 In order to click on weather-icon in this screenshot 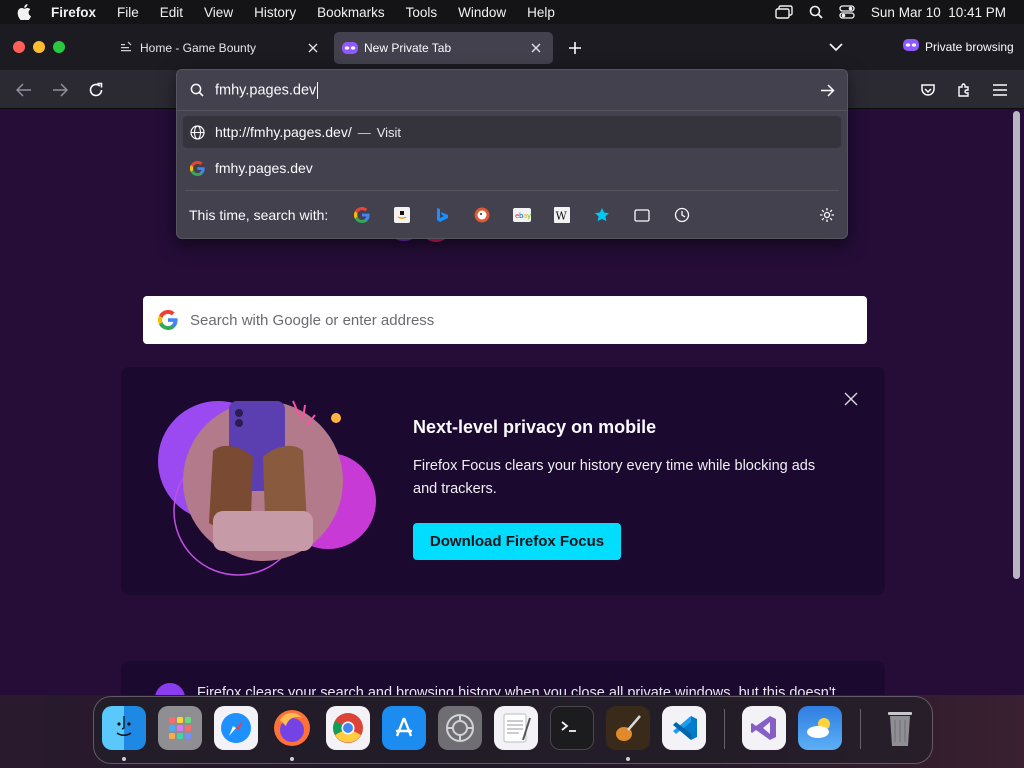, I will do `click(820, 728)`.